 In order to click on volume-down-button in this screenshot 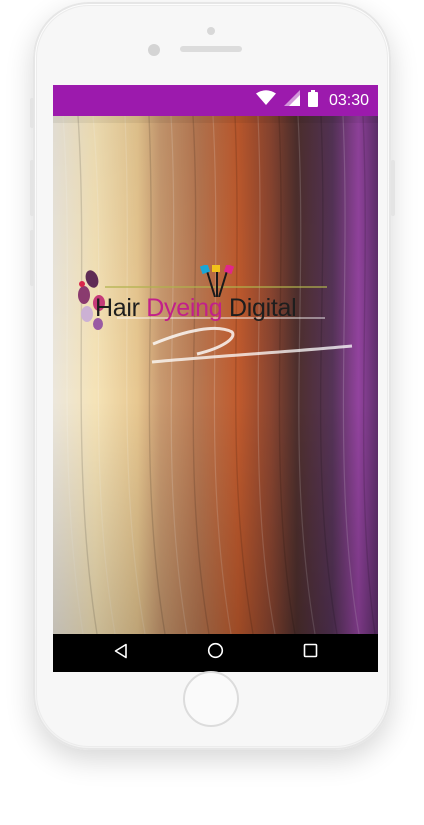, I will do `click(32, 258)`.